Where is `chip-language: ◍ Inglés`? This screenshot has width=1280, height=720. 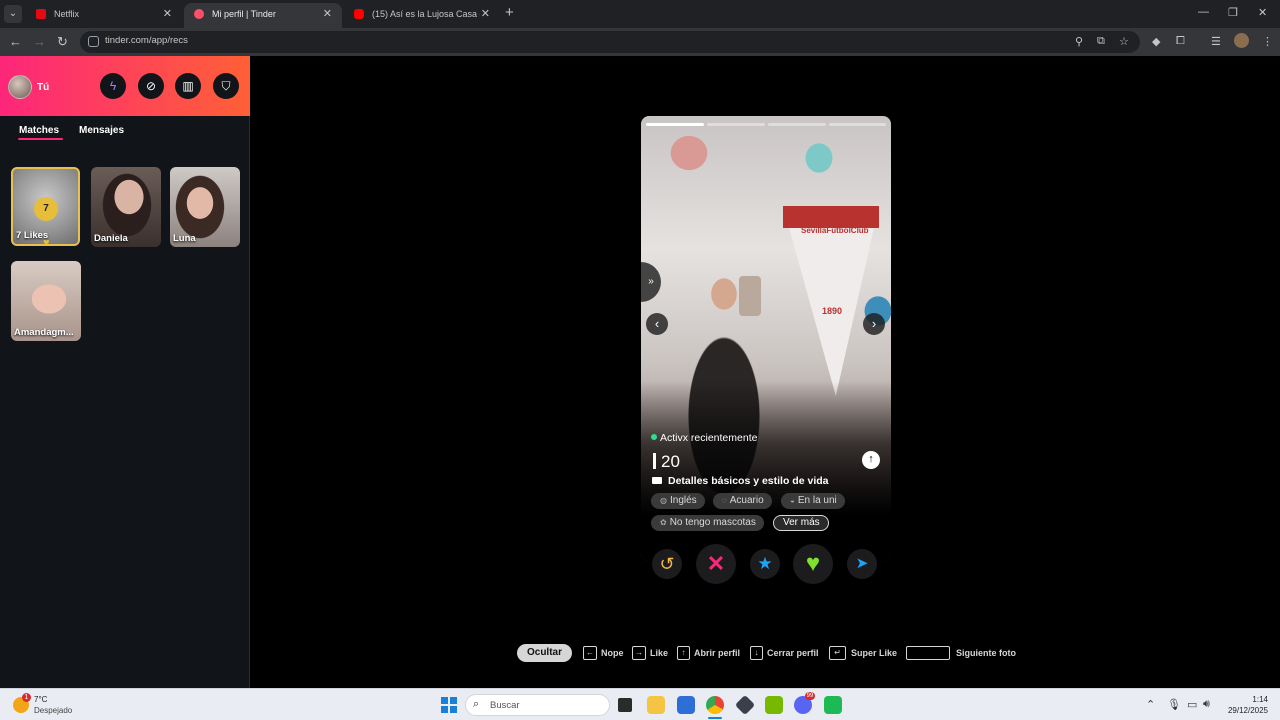 chip-language: ◍ Inglés is located at coordinates (678, 501).